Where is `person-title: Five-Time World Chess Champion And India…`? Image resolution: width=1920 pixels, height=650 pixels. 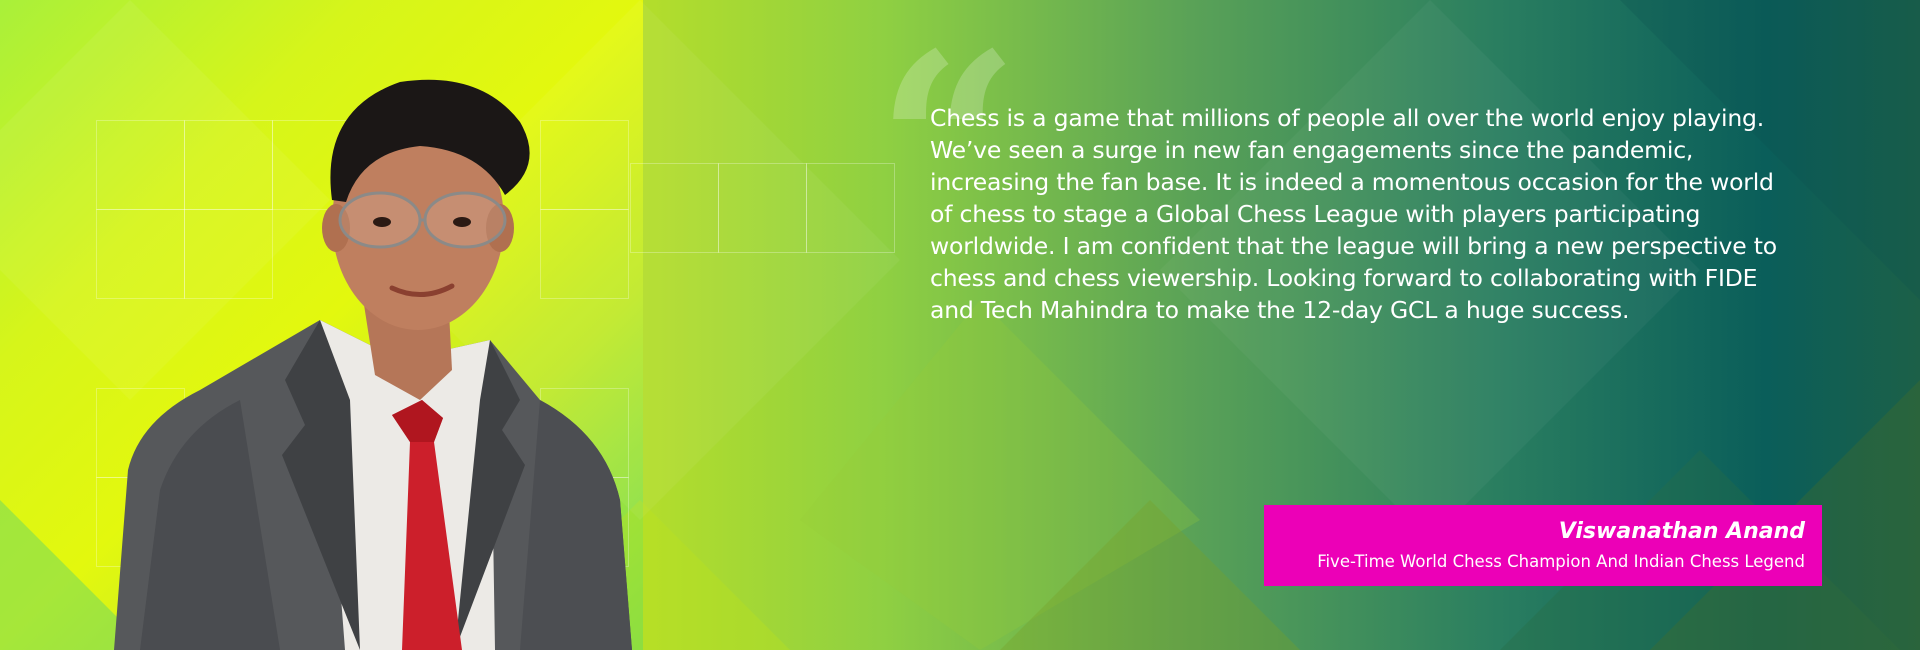 person-title: Five-Time World Chess Champion And India… is located at coordinates (1561, 561).